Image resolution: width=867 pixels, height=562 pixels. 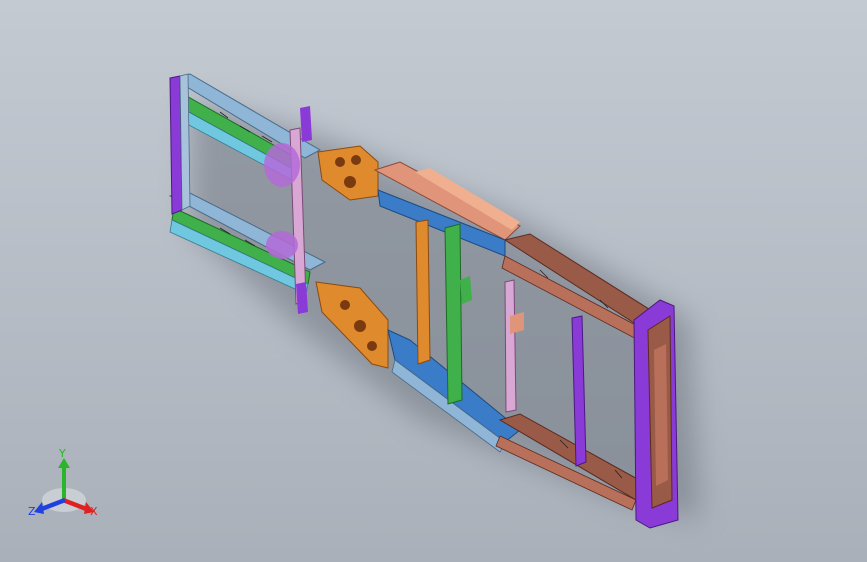 I want to click on y-axis-label: Y, so click(x=62, y=453).